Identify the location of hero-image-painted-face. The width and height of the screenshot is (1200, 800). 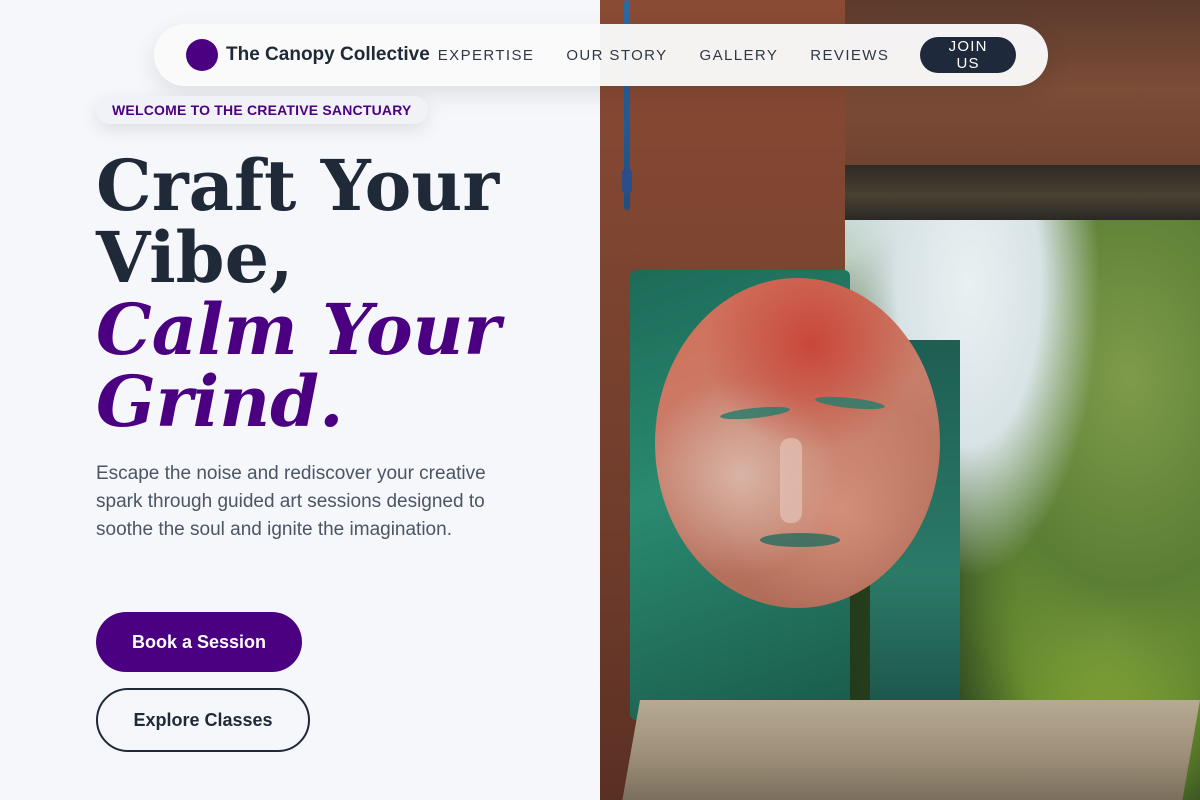
(797, 443).